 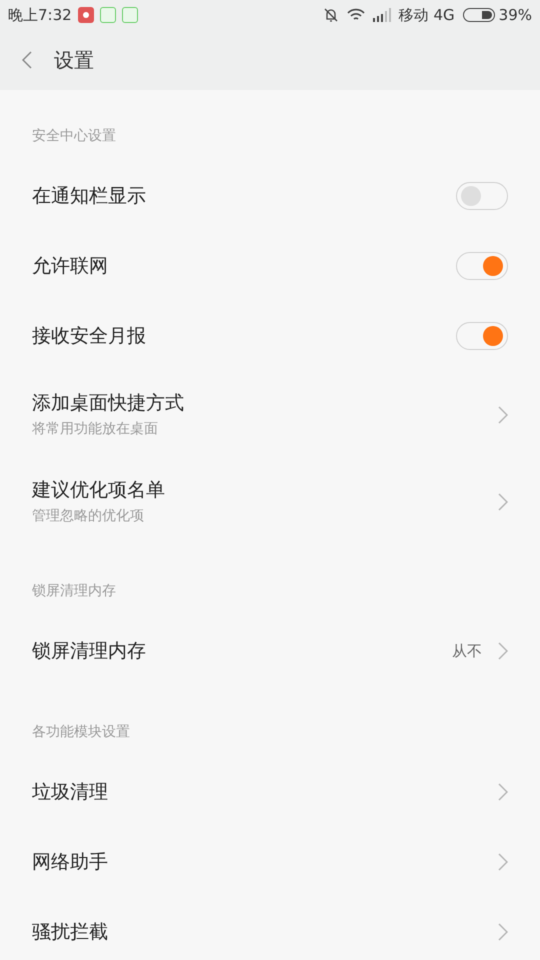 I want to click on bell-off-icon, so click(x=330, y=15).